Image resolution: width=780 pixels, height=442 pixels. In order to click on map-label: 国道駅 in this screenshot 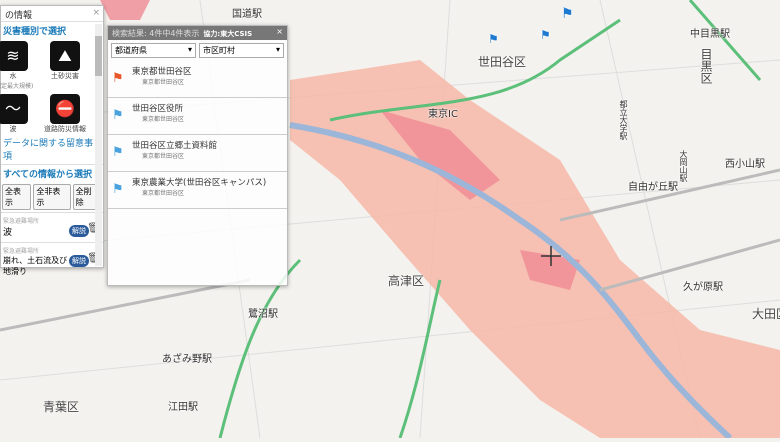, I will do `click(247, 14)`.